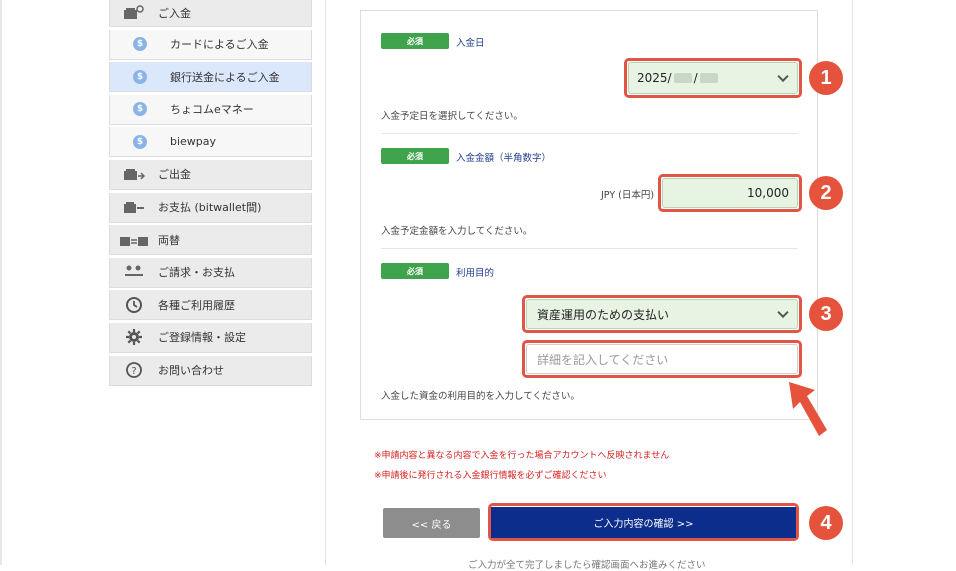 Image resolution: width=956 pixels, height=571 pixels. What do you see at coordinates (325, 282) in the screenshot?
I see `content-divider-left` at bounding box center [325, 282].